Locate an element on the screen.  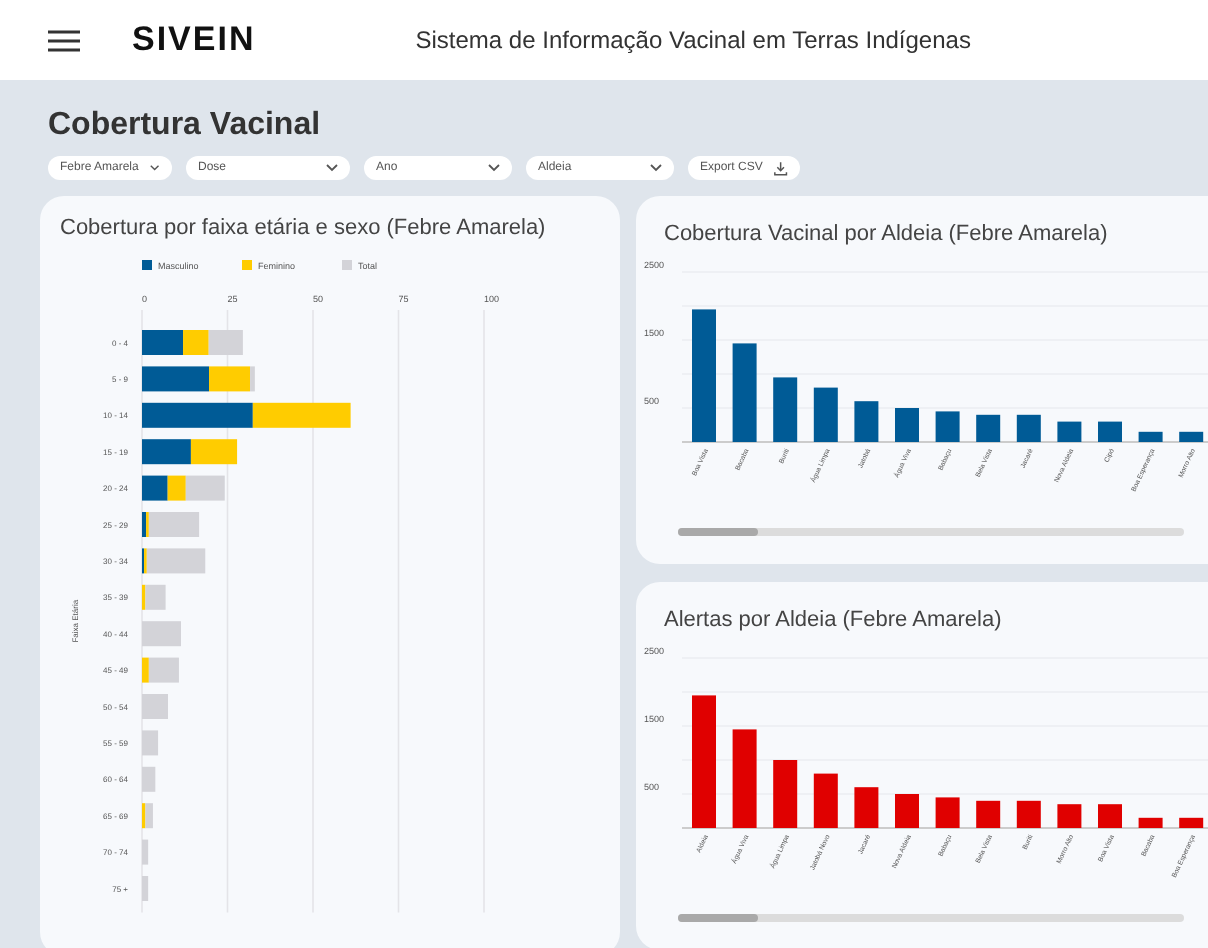
app-title: Sistema de Informação Vacinal em Terras Indígenas is located at coordinates (693, 40).